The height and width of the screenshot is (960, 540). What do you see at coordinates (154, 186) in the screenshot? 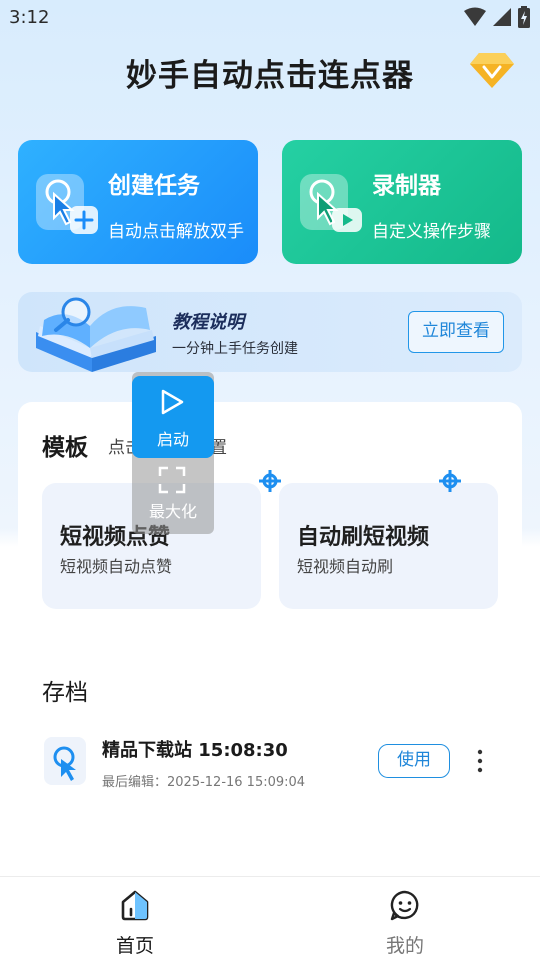
I see `create-task-title: 创建任务` at bounding box center [154, 186].